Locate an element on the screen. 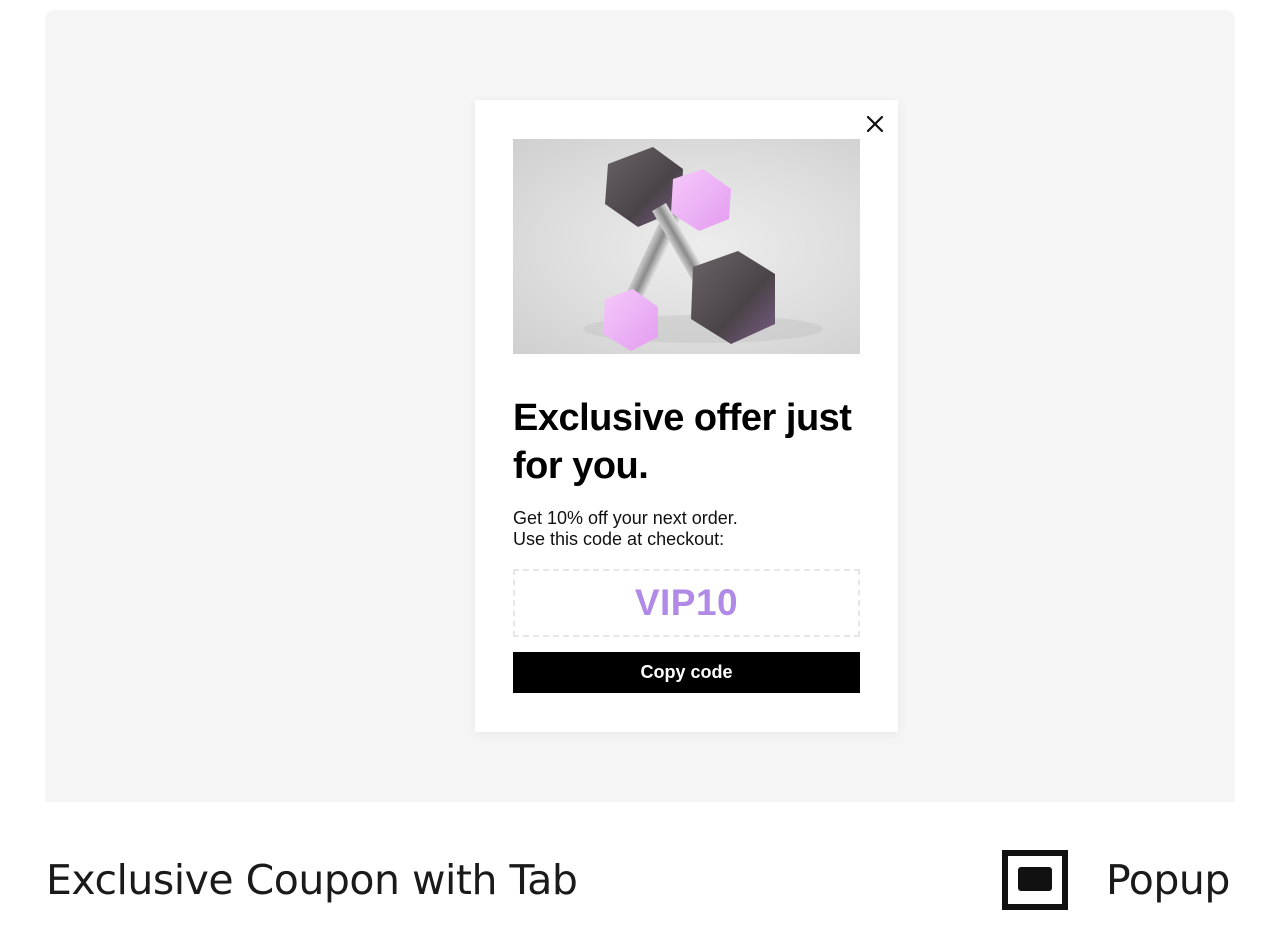 Image resolution: width=1274 pixels, height=932 pixels. coupon-code: VIP10 is located at coordinates (686, 602).